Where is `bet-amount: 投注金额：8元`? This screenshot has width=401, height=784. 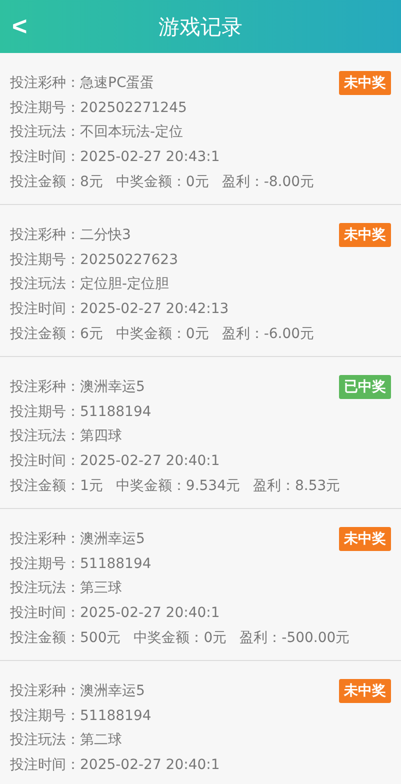
bet-amount: 投注金额：8元 is located at coordinates (56, 181).